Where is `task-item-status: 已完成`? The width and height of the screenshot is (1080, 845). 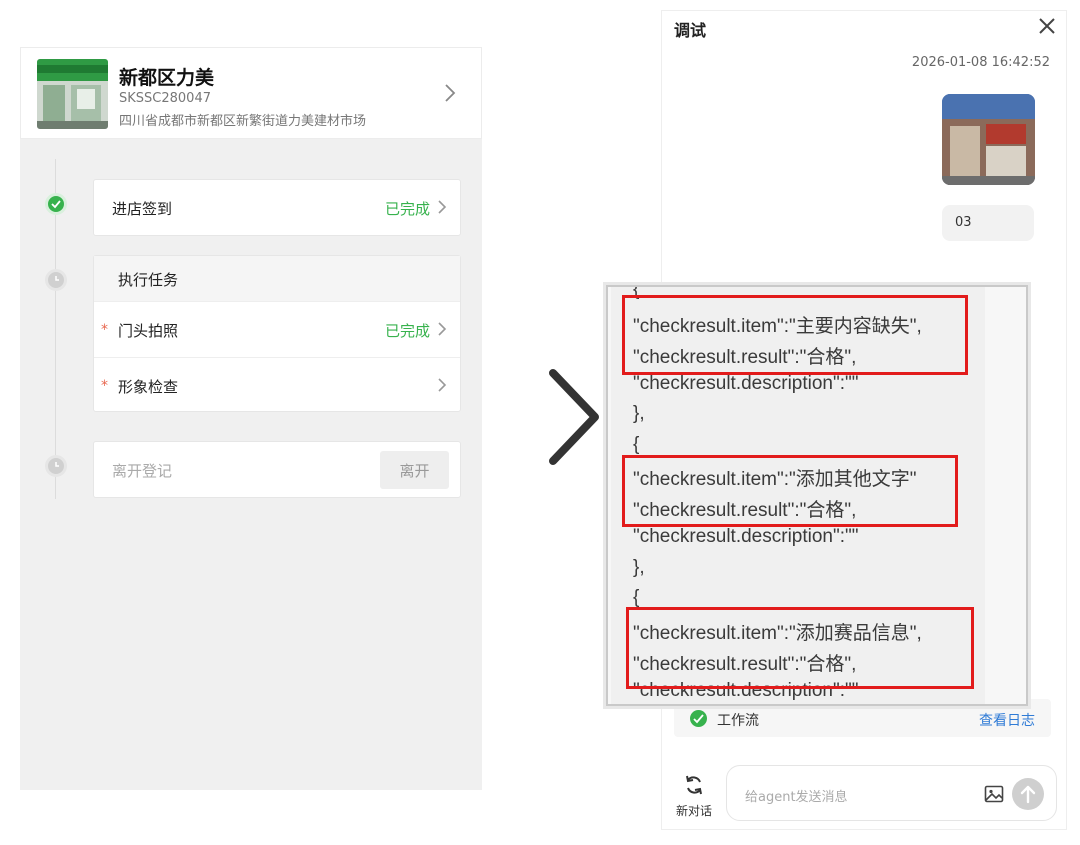 task-item-status: 已完成 is located at coordinates (407, 331).